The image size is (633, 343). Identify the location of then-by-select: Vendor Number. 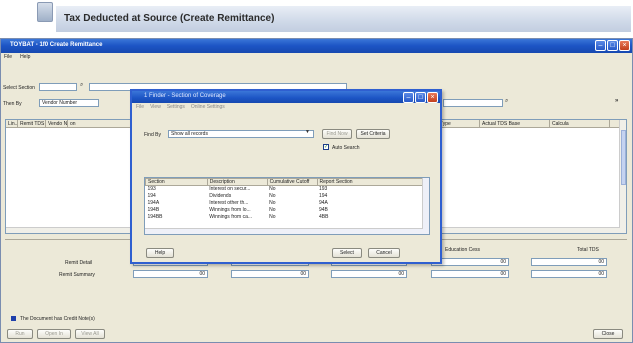
(69, 103).